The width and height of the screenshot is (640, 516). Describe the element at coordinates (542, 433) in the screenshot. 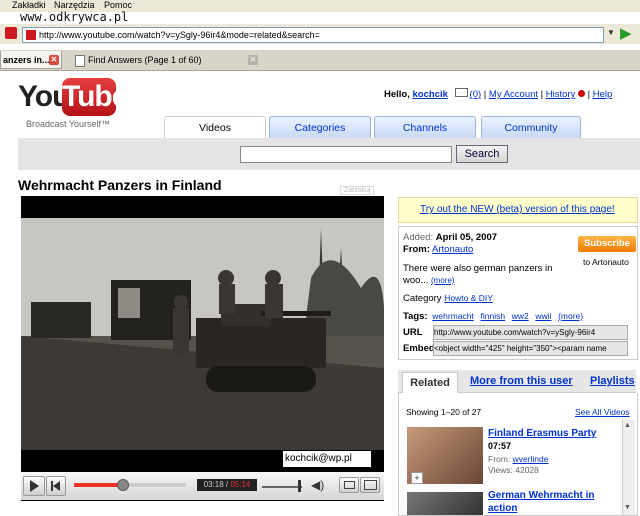

I see `related-title: Finland Erasmus Party` at that location.